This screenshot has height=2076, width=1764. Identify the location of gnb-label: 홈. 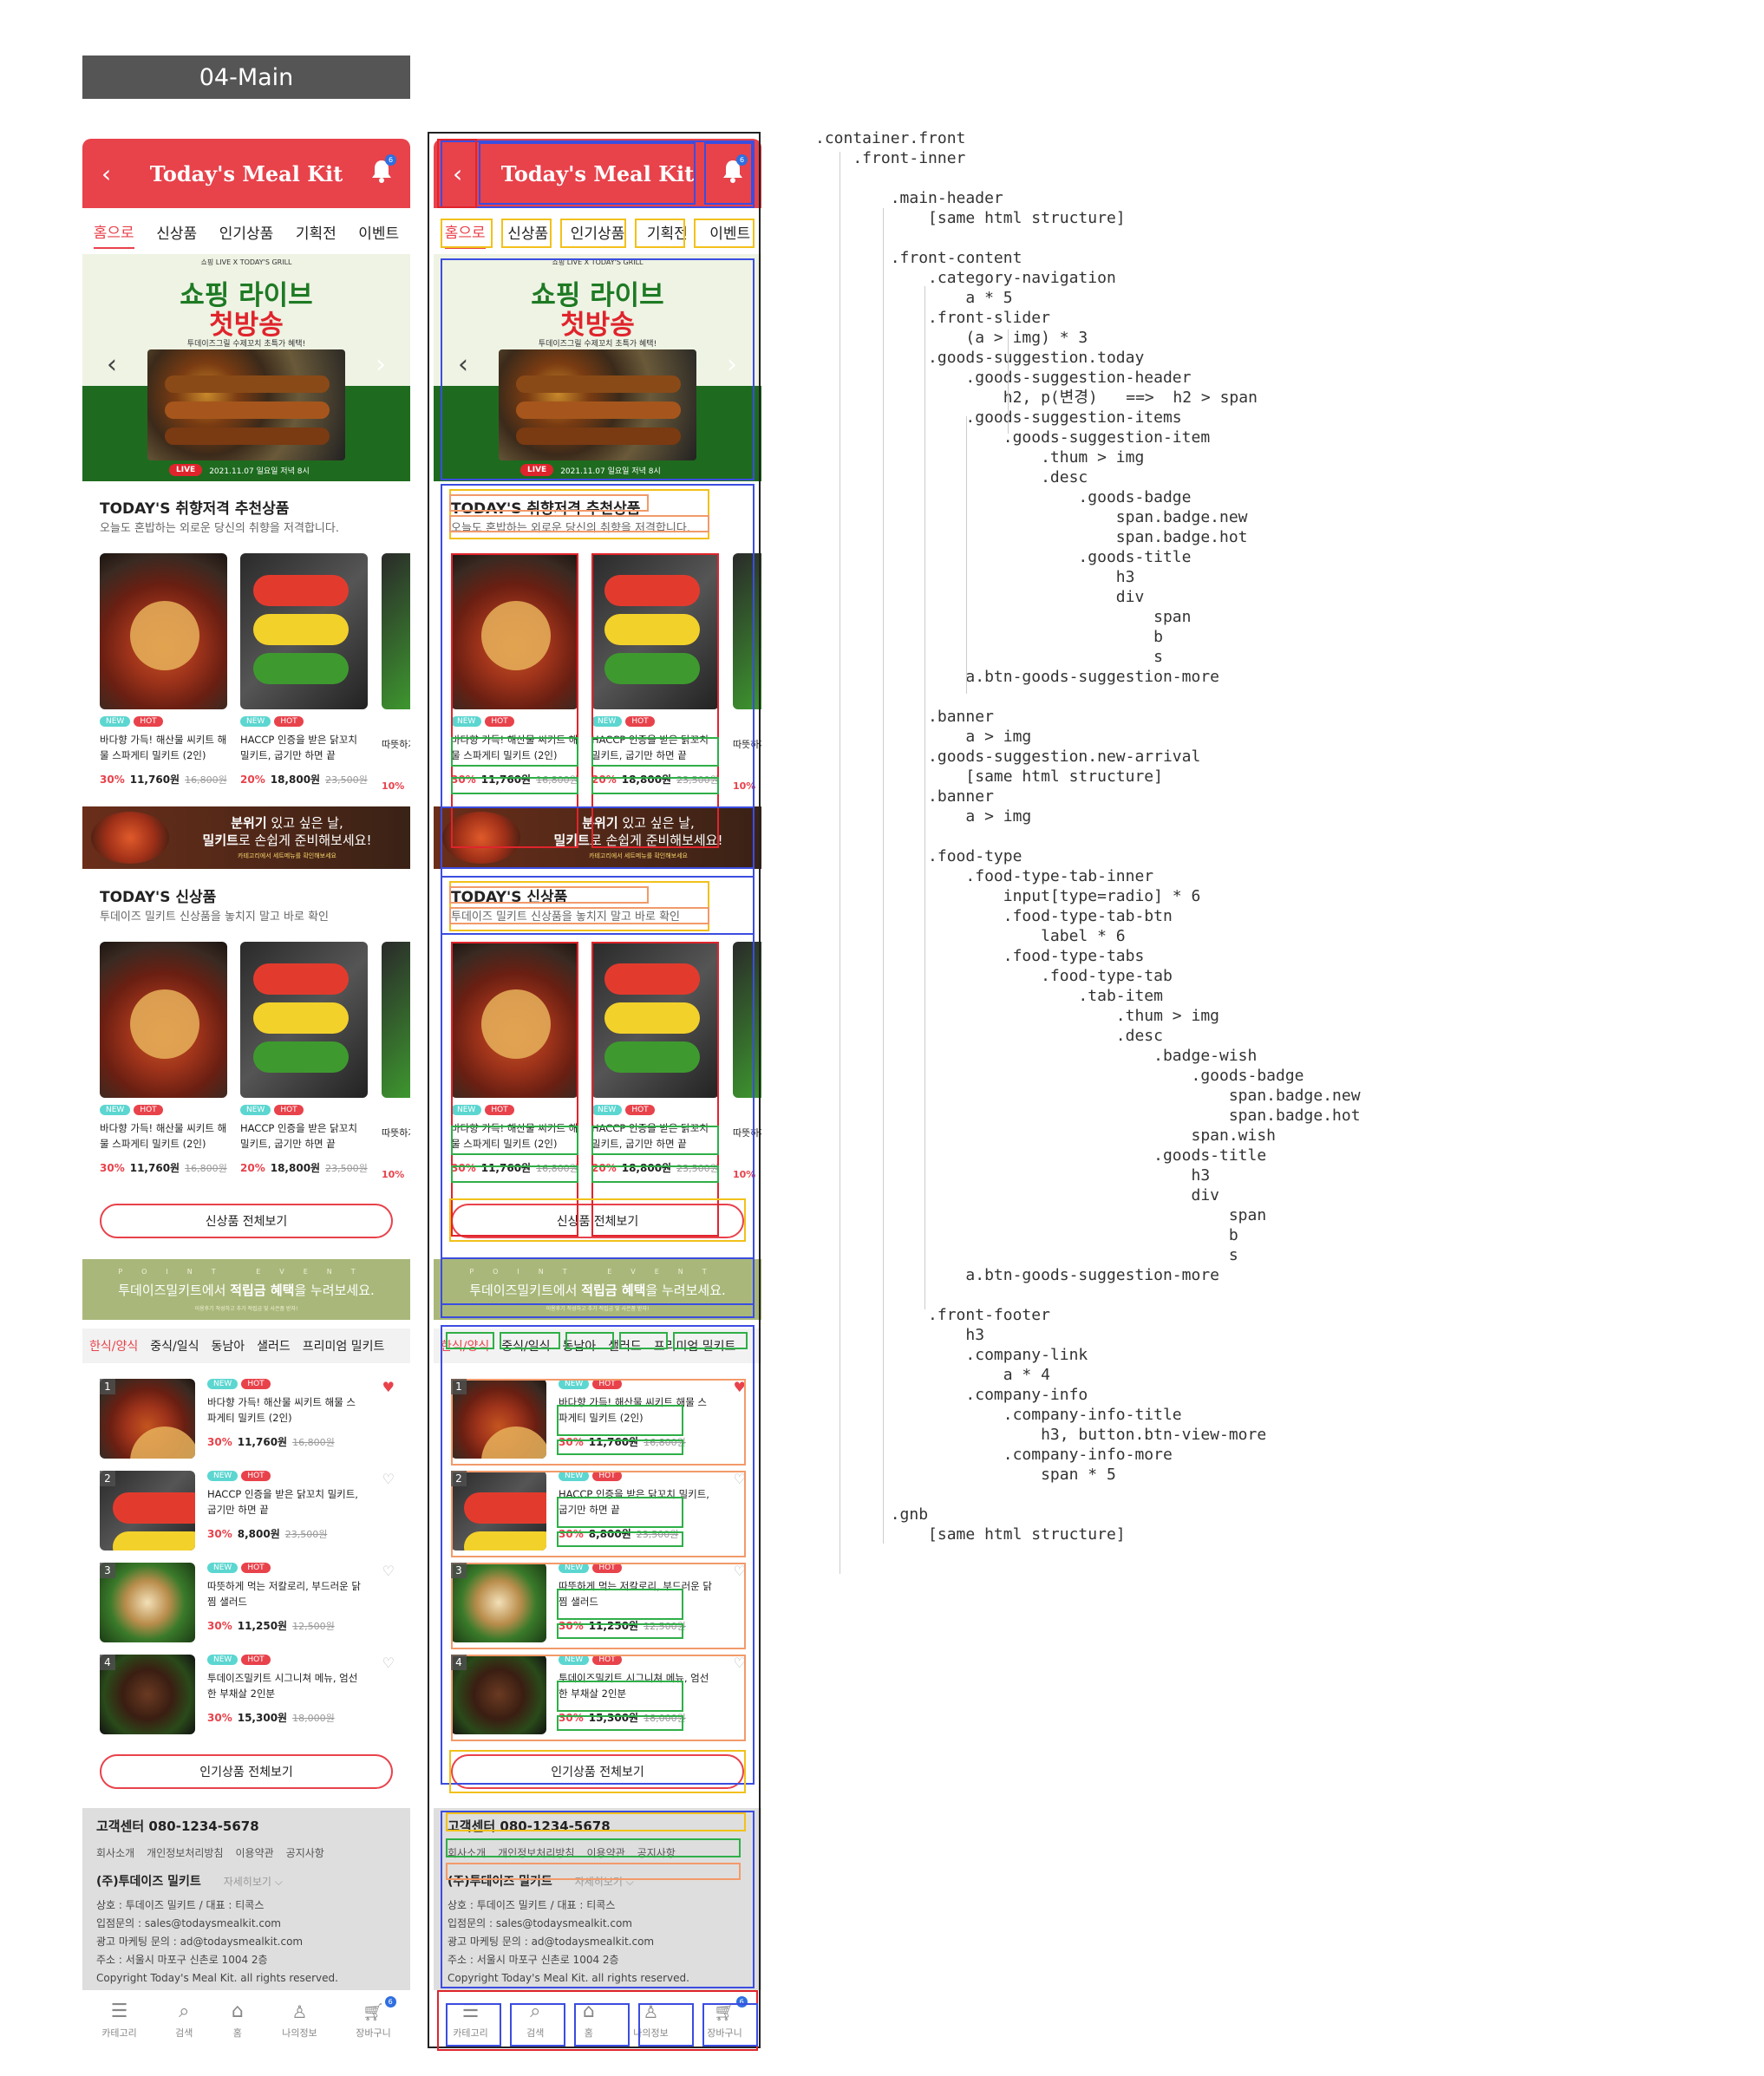
(237, 2032).